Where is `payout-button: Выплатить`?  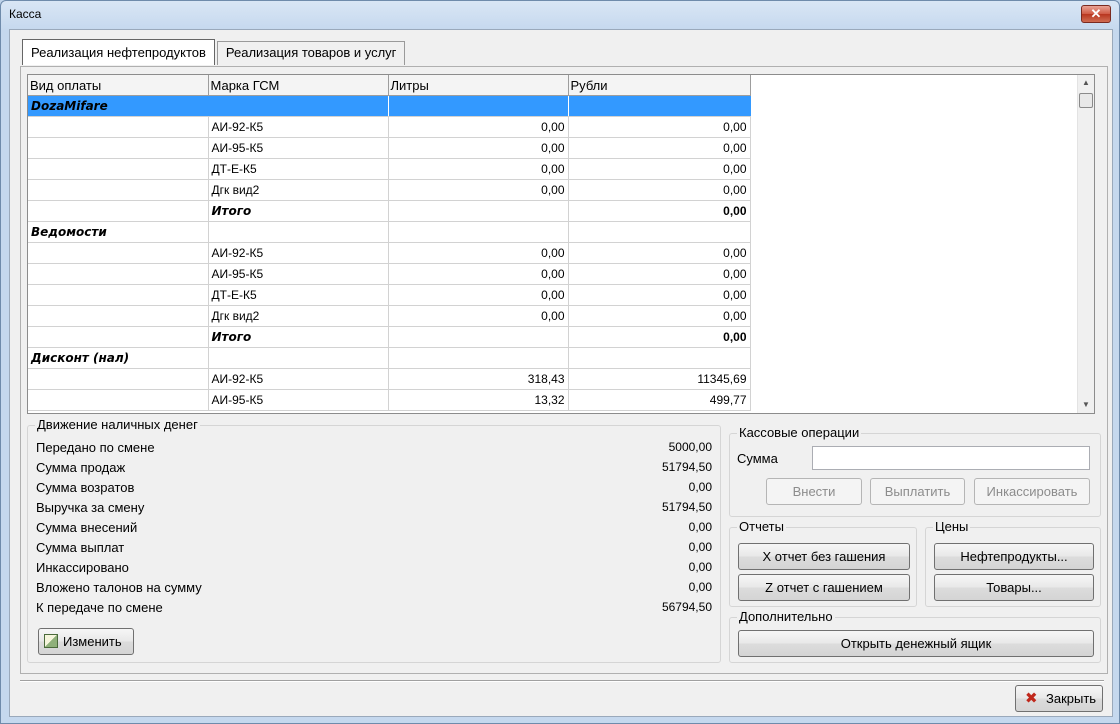 payout-button: Выплатить is located at coordinates (917, 491).